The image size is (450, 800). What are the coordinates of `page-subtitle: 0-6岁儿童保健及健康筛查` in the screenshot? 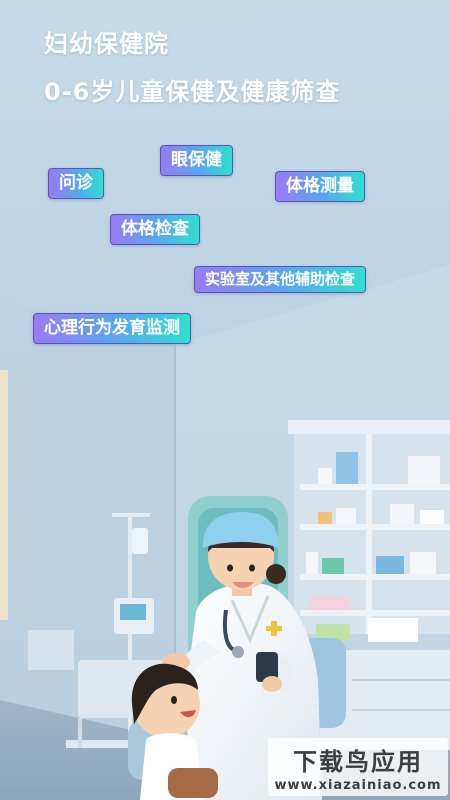 It's located at (192, 92).